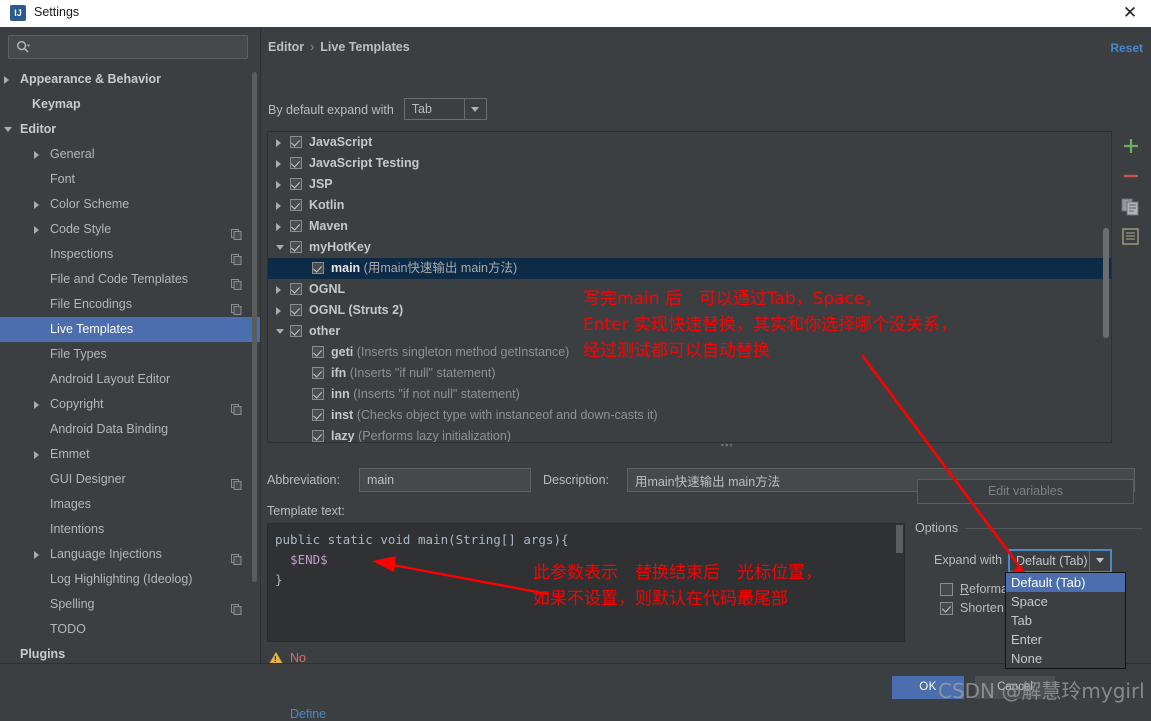 Image resolution: width=1151 pixels, height=721 pixels. What do you see at coordinates (689, 434) in the screenshot?
I see `template-tree-row: lazylazy (Performs lazy initialization)` at bounding box center [689, 434].